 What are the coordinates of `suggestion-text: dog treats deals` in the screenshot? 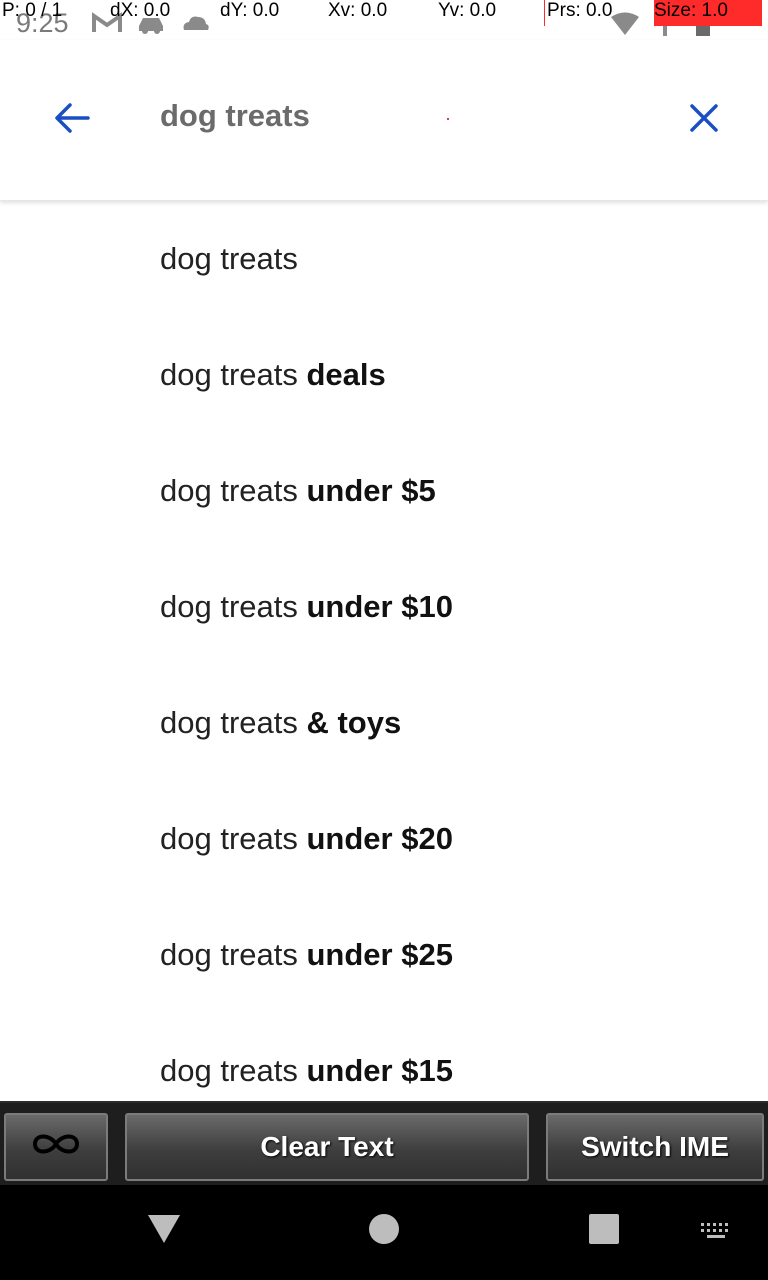 It's located at (273, 375).